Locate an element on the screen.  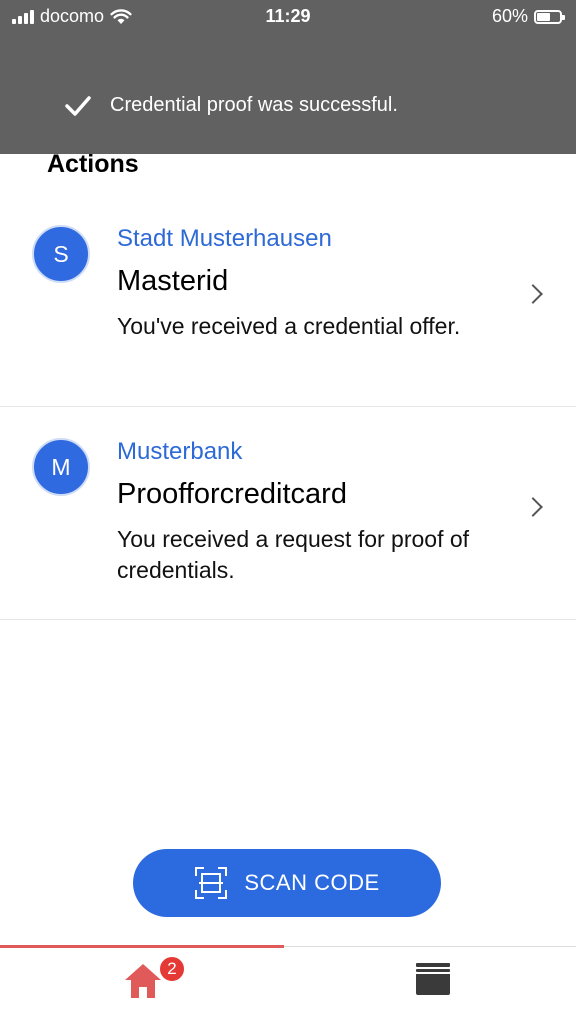
notification-badge: 2 is located at coordinates (172, 969).